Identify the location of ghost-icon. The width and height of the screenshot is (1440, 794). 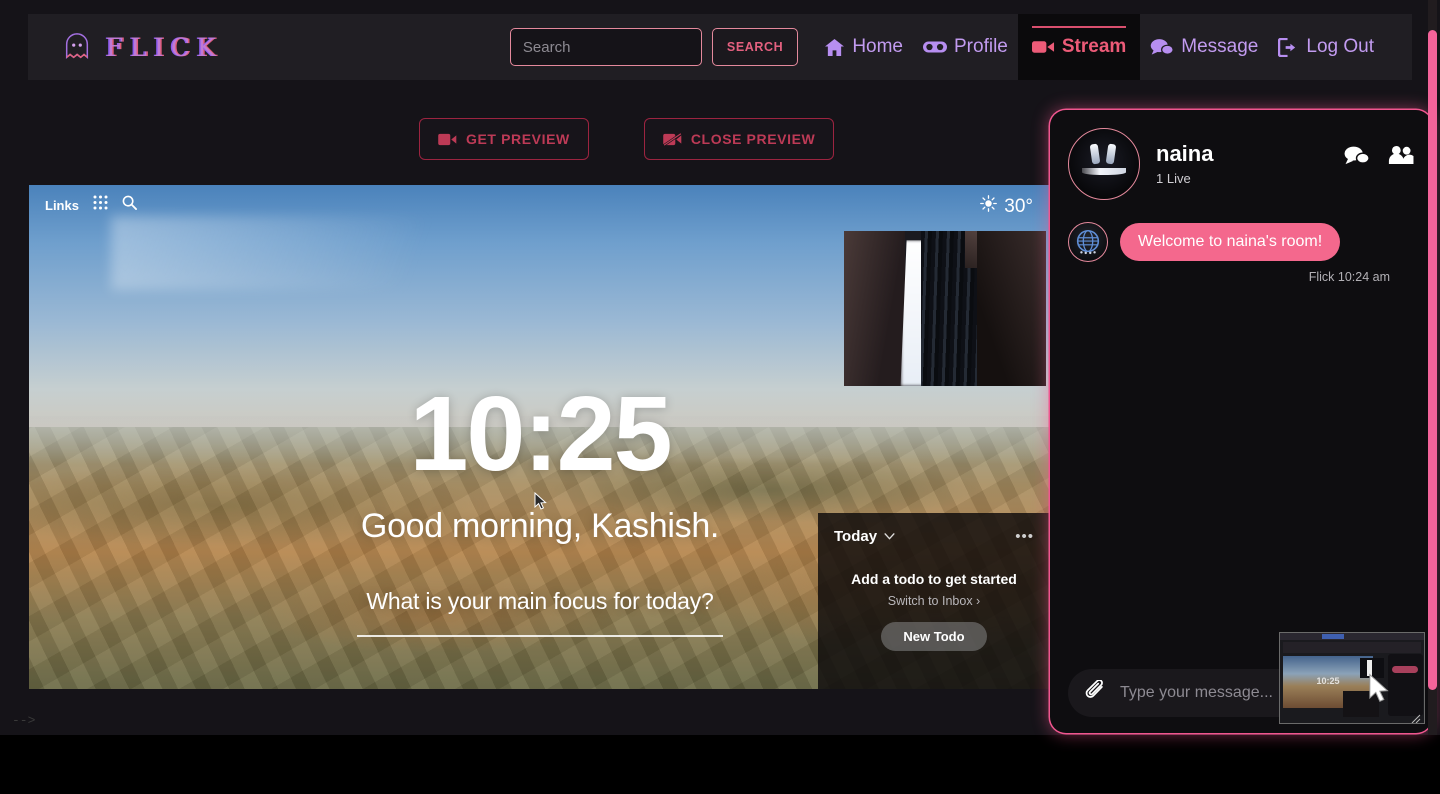
(77, 47).